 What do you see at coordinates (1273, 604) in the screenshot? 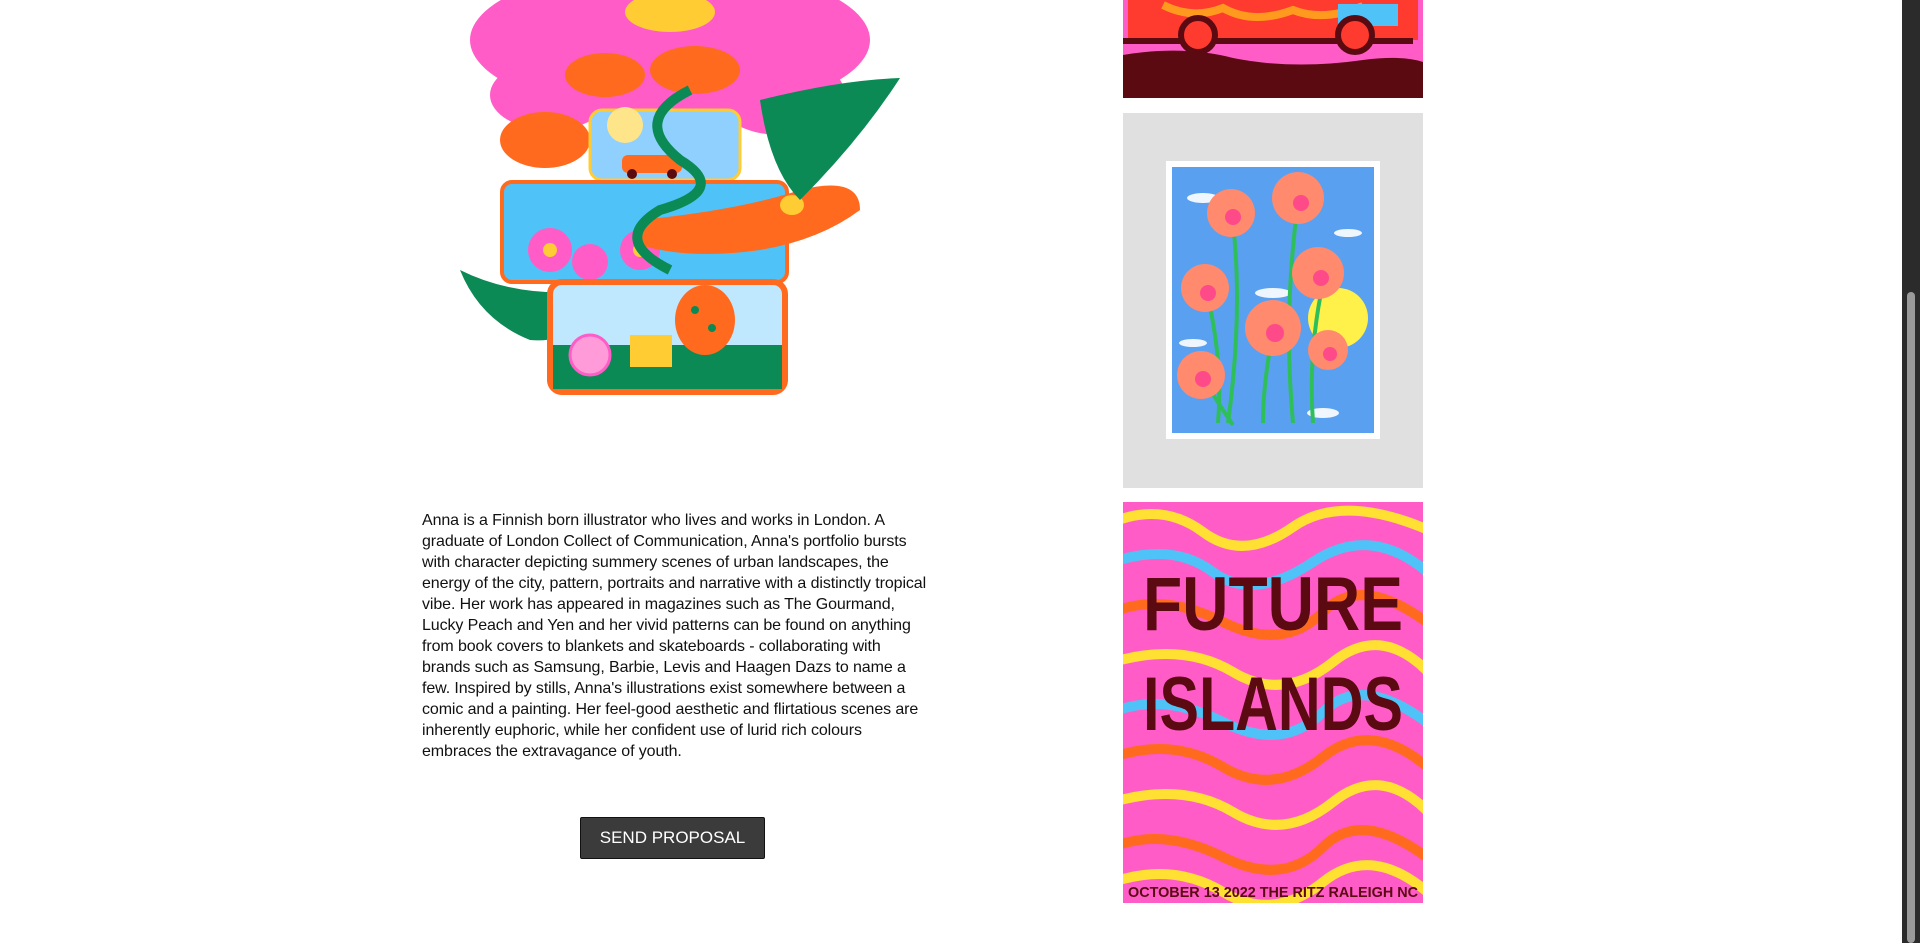
I see `poster-title-line1: FUTURE` at bounding box center [1273, 604].